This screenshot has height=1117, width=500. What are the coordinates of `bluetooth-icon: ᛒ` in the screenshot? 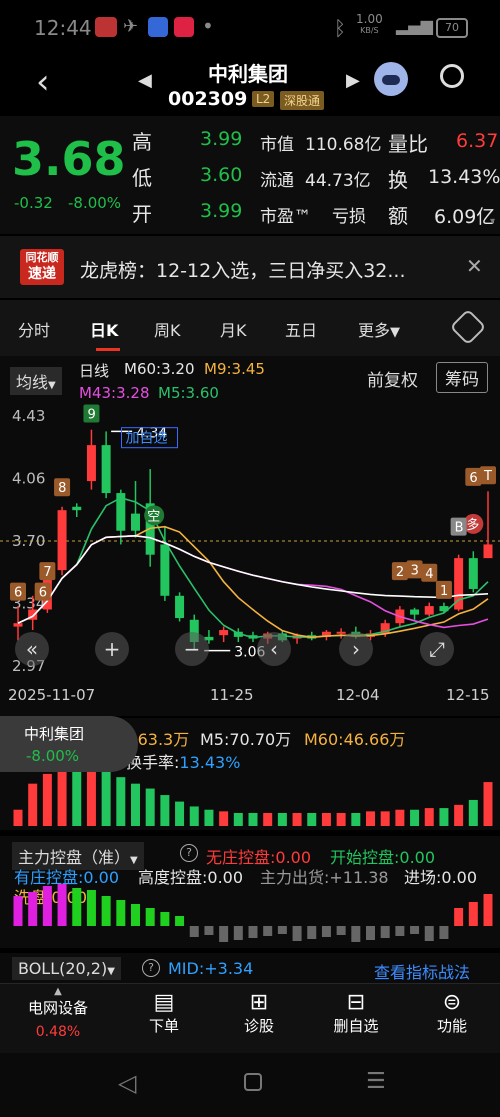 It's located at (340, 28).